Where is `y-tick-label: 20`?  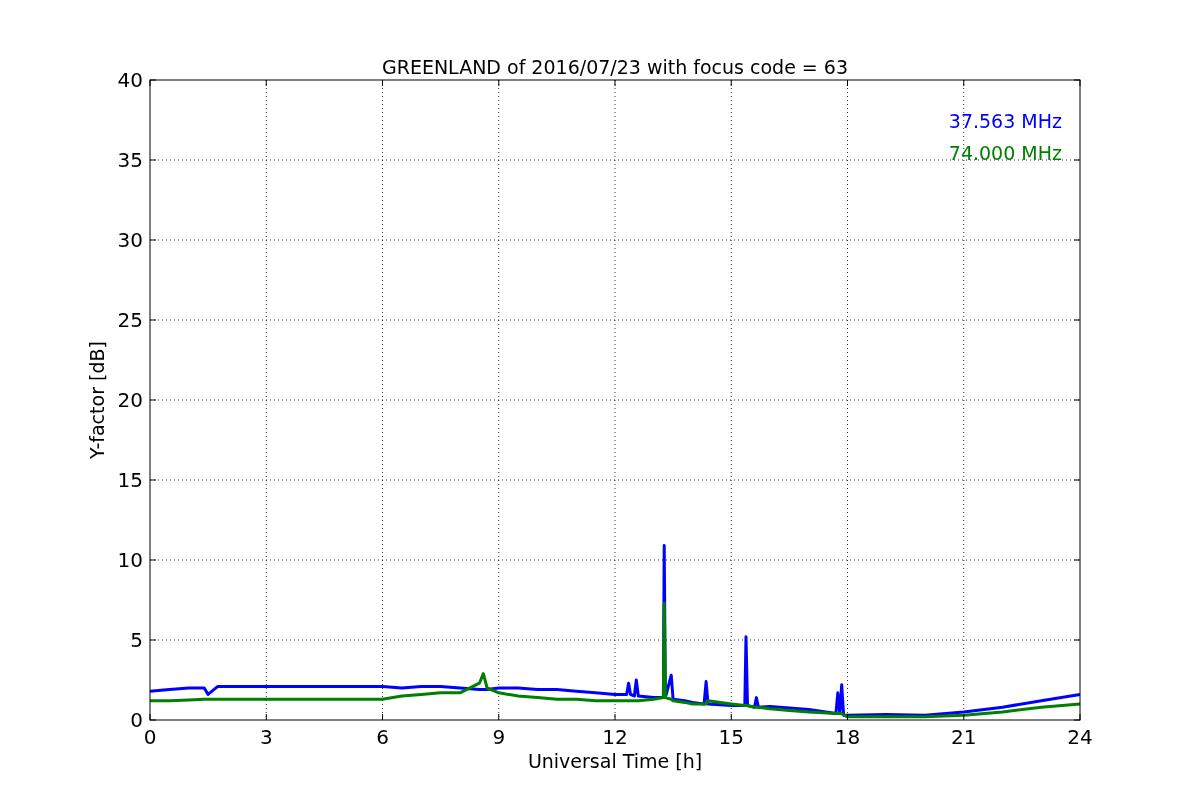
y-tick-label: 20 is located at coordinates (130, 400).